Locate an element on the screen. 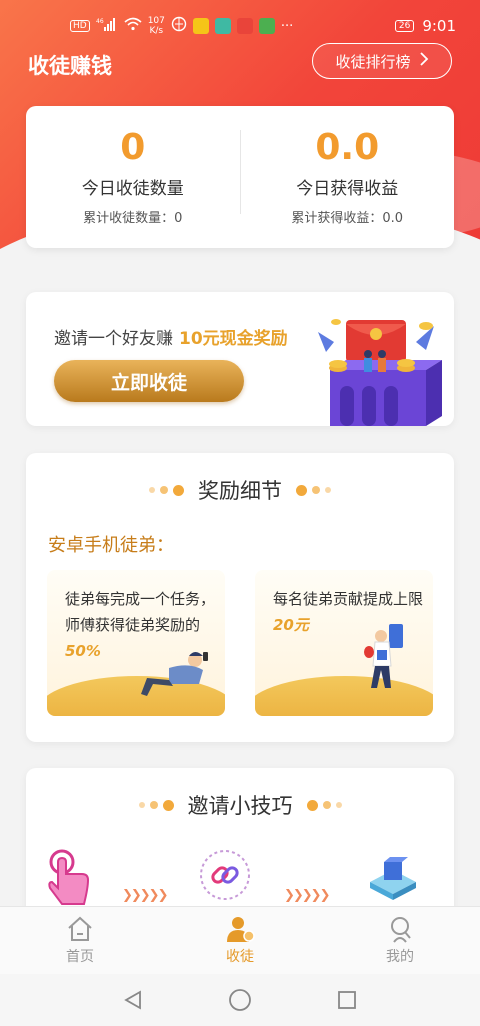  net-speed-unit: K/s is located at coordinates (156, 31).